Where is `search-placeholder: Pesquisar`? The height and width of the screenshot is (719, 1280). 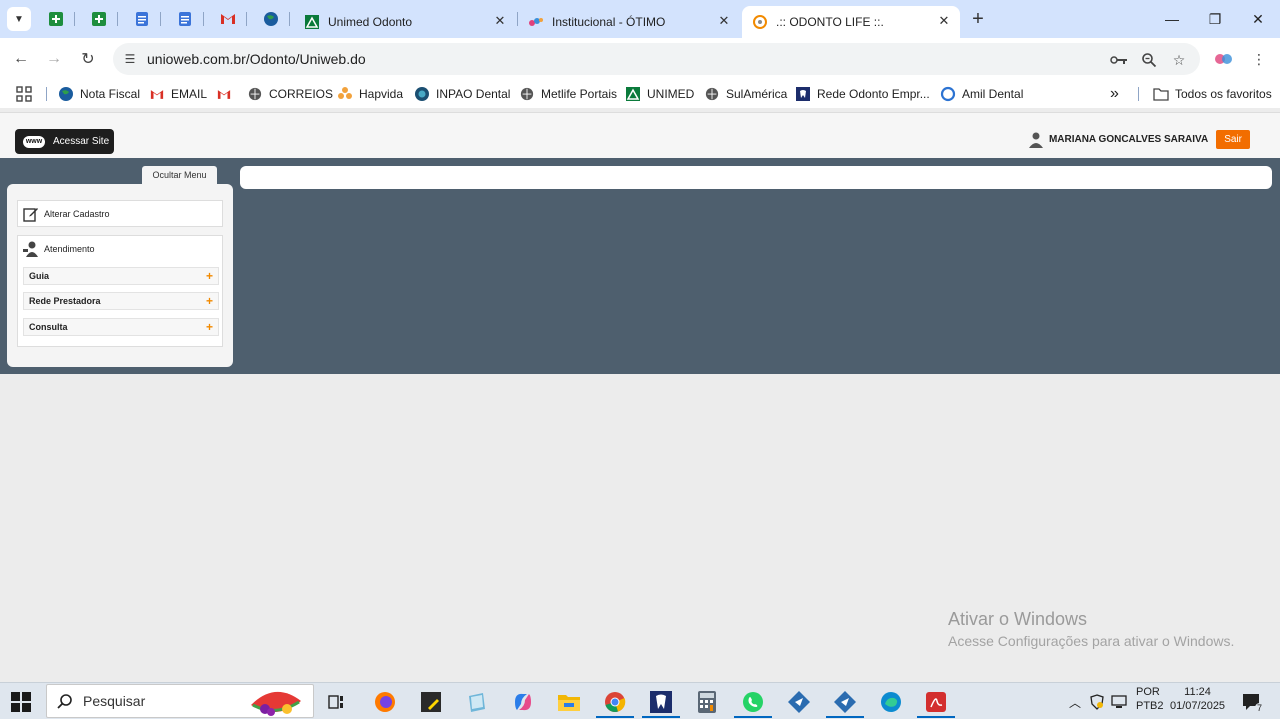
search-placeholder: Pesquisar is located at coordinates (114, 701).